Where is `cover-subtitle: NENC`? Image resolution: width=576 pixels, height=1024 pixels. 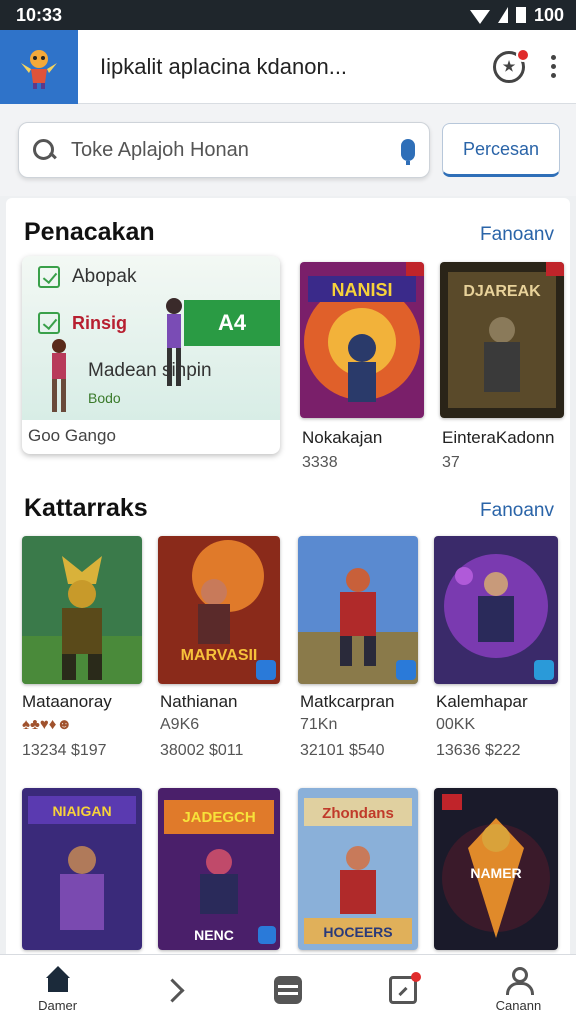 cover-subtitle: NENC is located at coordinates (214, 935).